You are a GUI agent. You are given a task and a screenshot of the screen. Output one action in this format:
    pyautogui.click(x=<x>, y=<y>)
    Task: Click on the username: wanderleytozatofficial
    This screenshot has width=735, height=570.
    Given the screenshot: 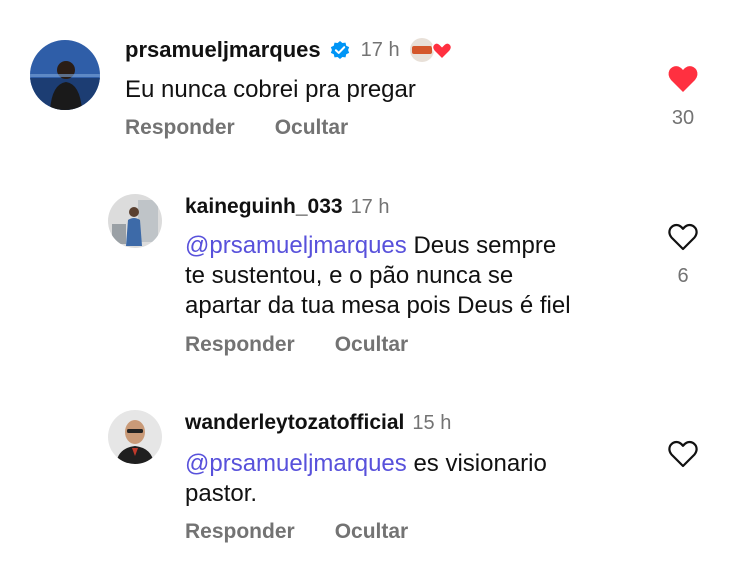 What is the action you would take?
    pyautogui.click(x=294, y=423)
    